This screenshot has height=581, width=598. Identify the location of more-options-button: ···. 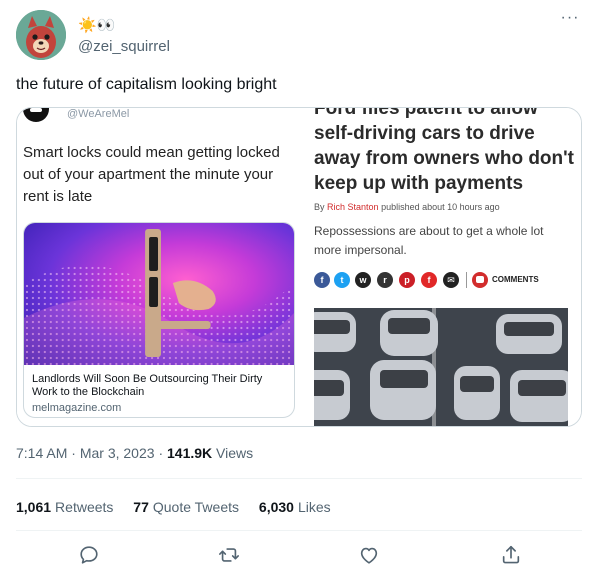
(570, 20).